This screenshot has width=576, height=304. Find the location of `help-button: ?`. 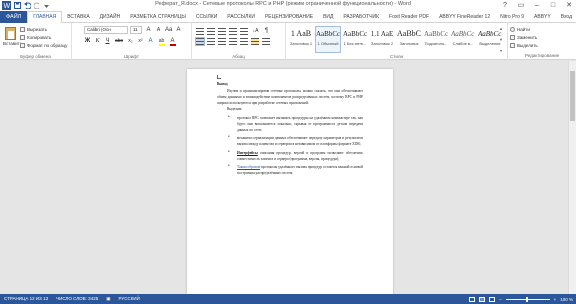

help-button: ? is located at coordinates (505, 5).